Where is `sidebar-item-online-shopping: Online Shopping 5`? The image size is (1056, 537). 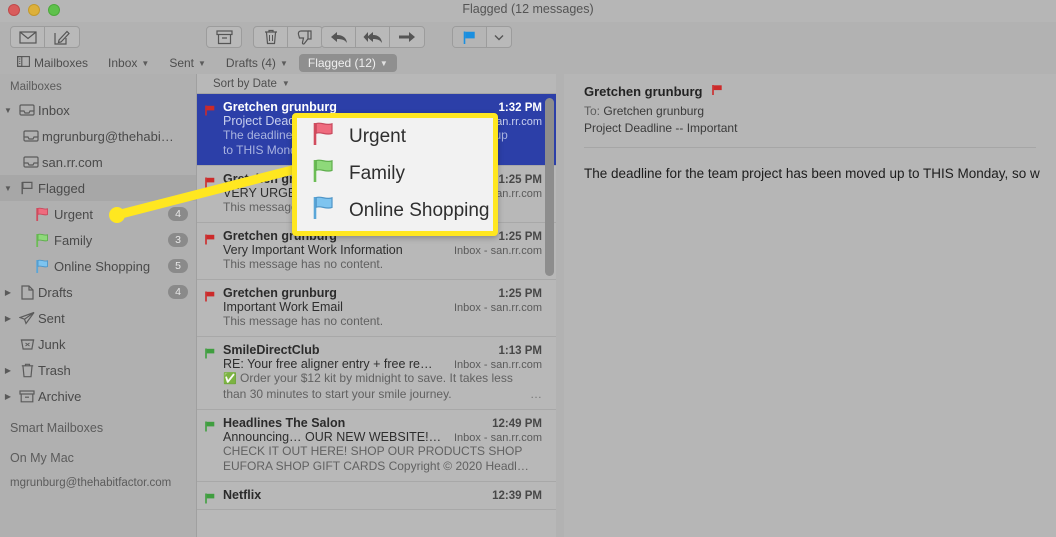
sidebar-item-online-shopping: Online Shopping 5 is located at coordinates (98, 266).